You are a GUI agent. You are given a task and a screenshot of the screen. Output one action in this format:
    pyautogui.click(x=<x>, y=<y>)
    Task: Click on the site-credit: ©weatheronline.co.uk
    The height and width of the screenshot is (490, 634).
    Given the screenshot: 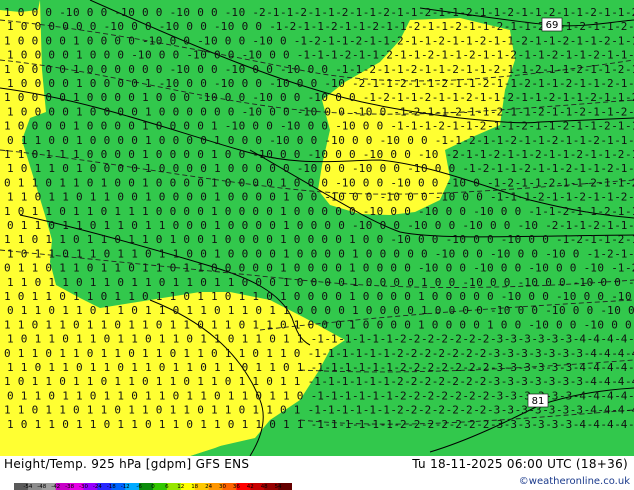 What is the action you would take?
    pyautogui.click(x=574, y=481)
    